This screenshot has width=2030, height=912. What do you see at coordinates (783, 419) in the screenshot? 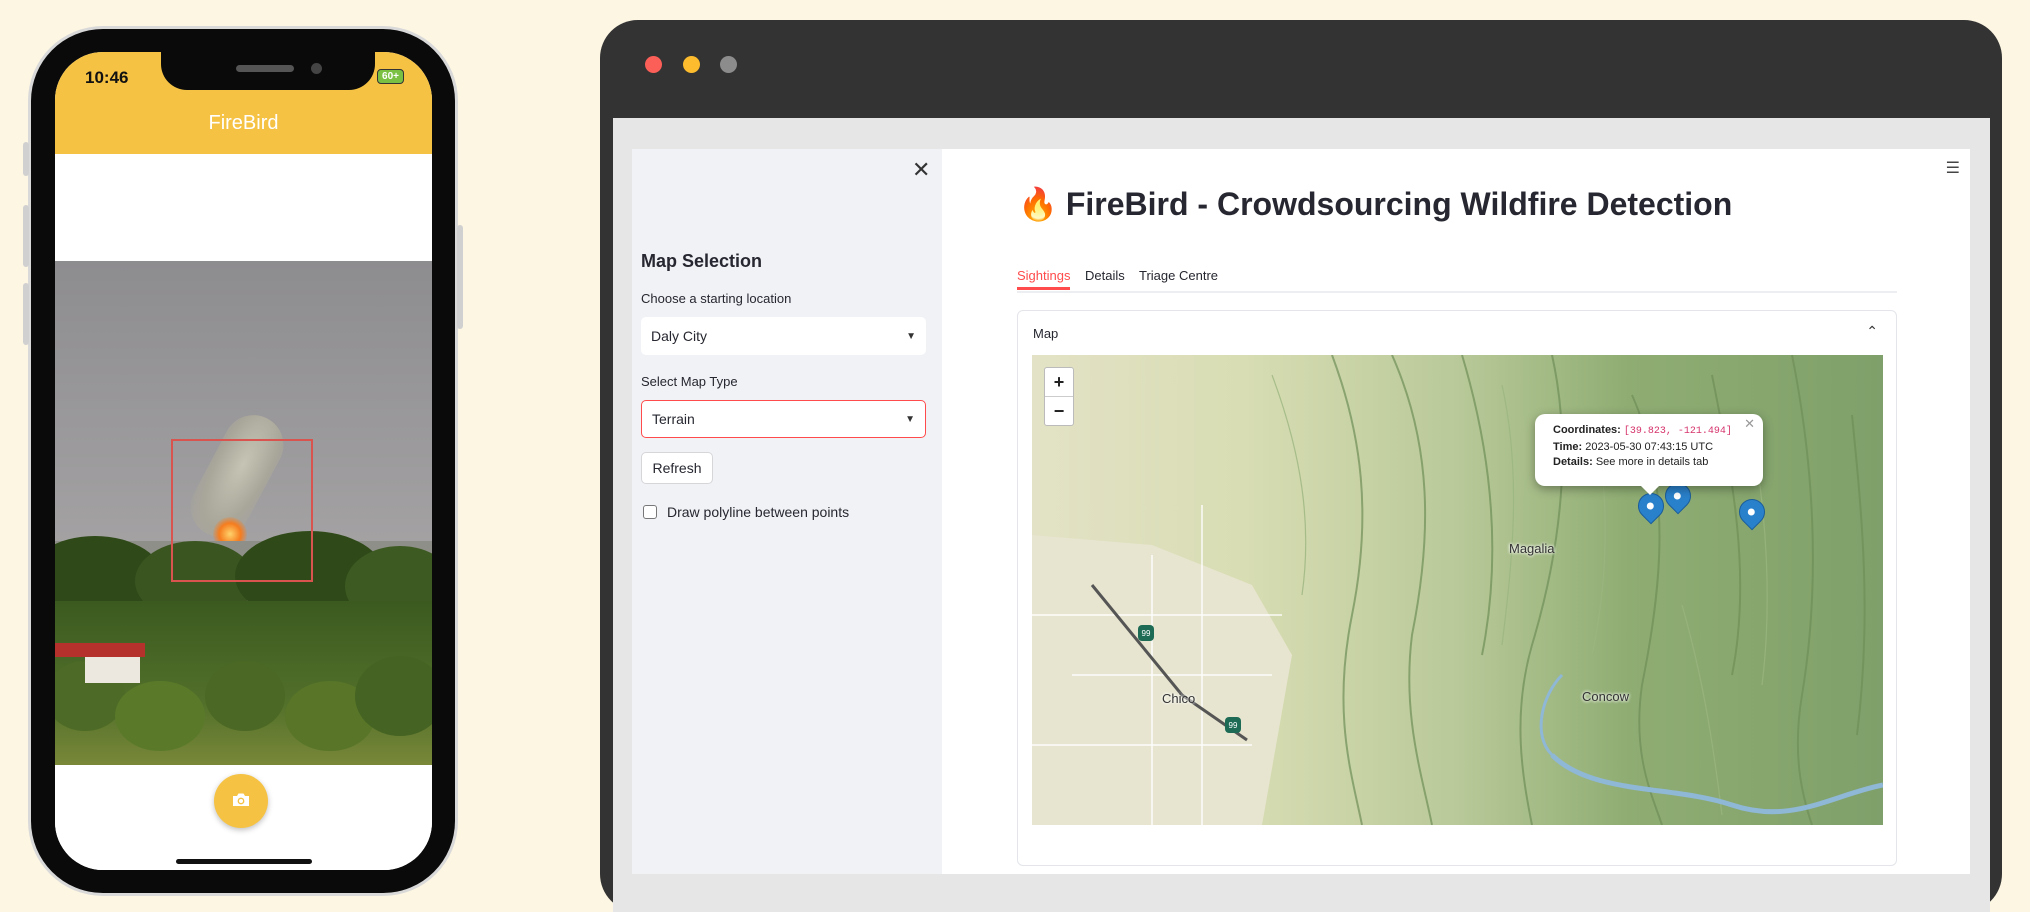
I see `map-type-select: Terrain ▼` at bounding box center [783, 419].